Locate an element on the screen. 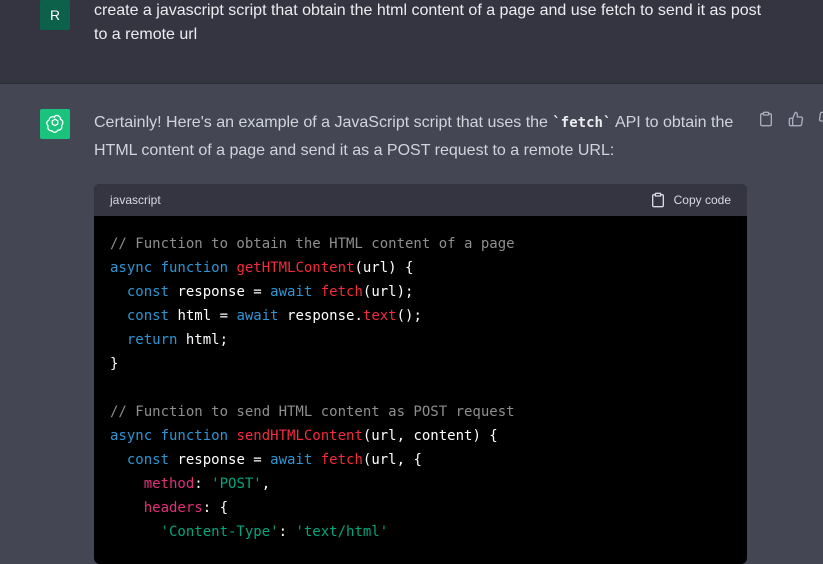 The image size is (823, 564). code-token: (); is located at coordinates (409, 316).